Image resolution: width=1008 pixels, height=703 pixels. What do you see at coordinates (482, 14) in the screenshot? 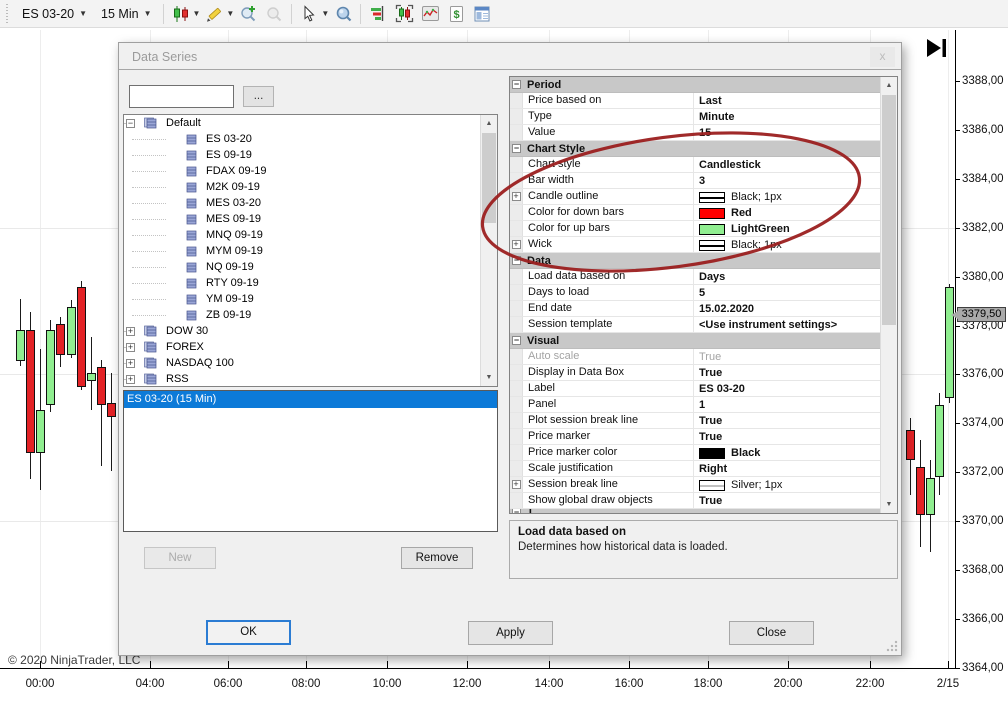
I see `data-grid-button` at bounding box center [482, 14].